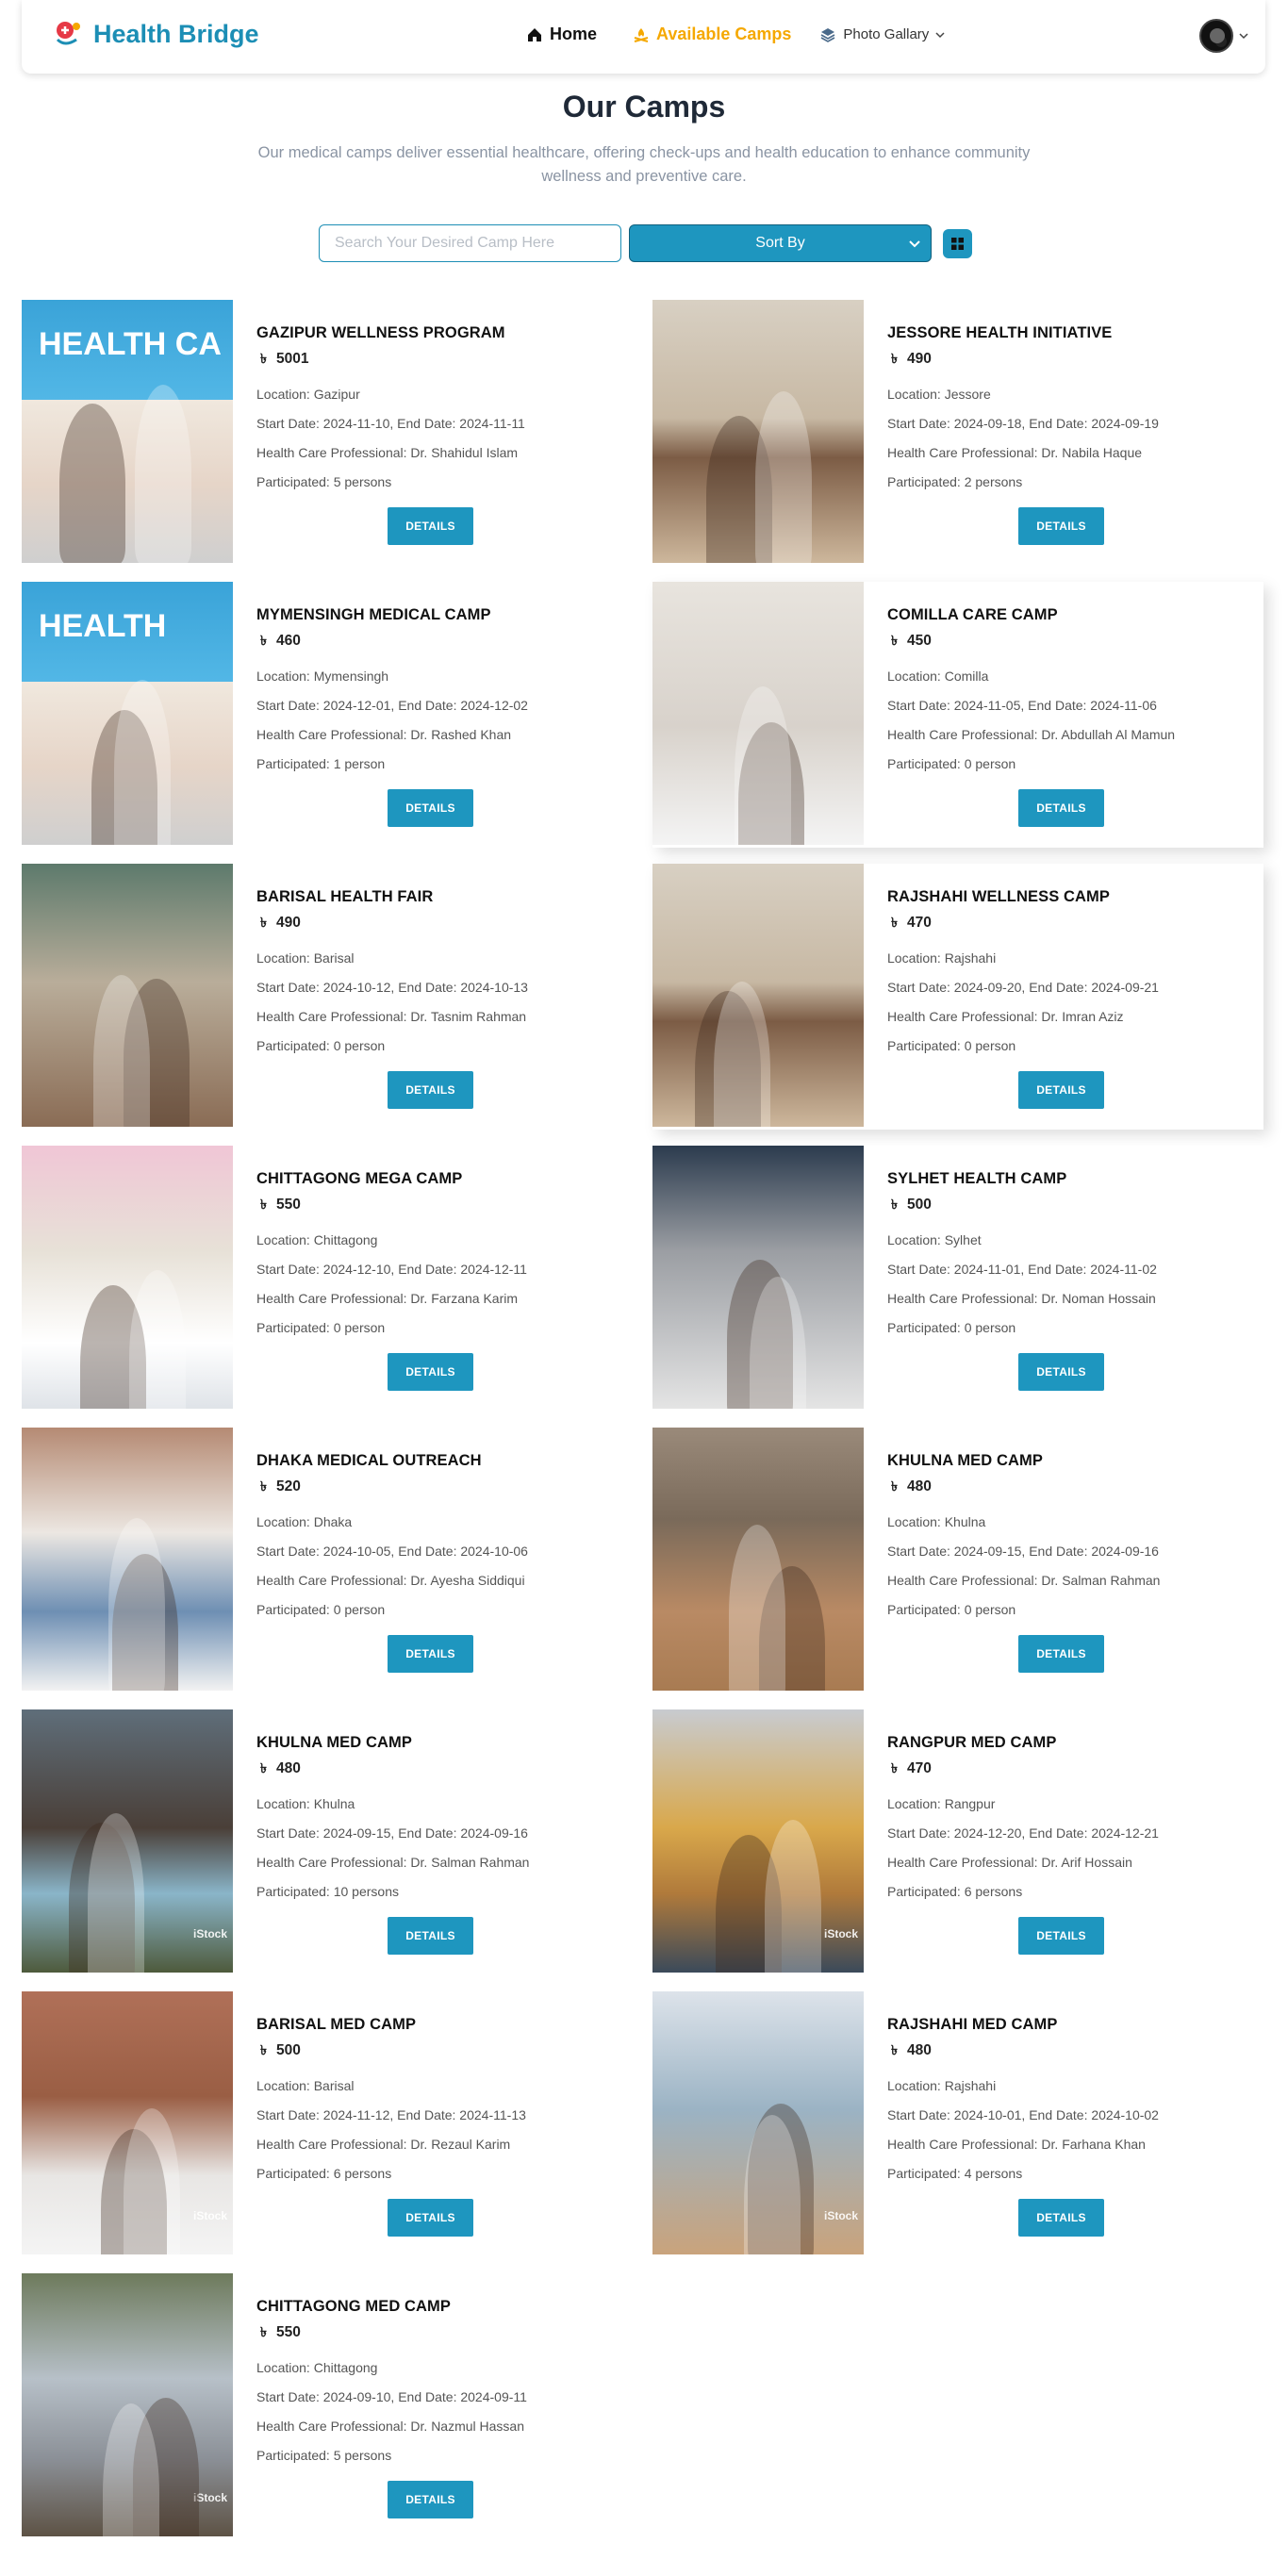 The image size is (1288, 2576). I want to click on camp-fee: ৳ 550, so click(444, 2332).